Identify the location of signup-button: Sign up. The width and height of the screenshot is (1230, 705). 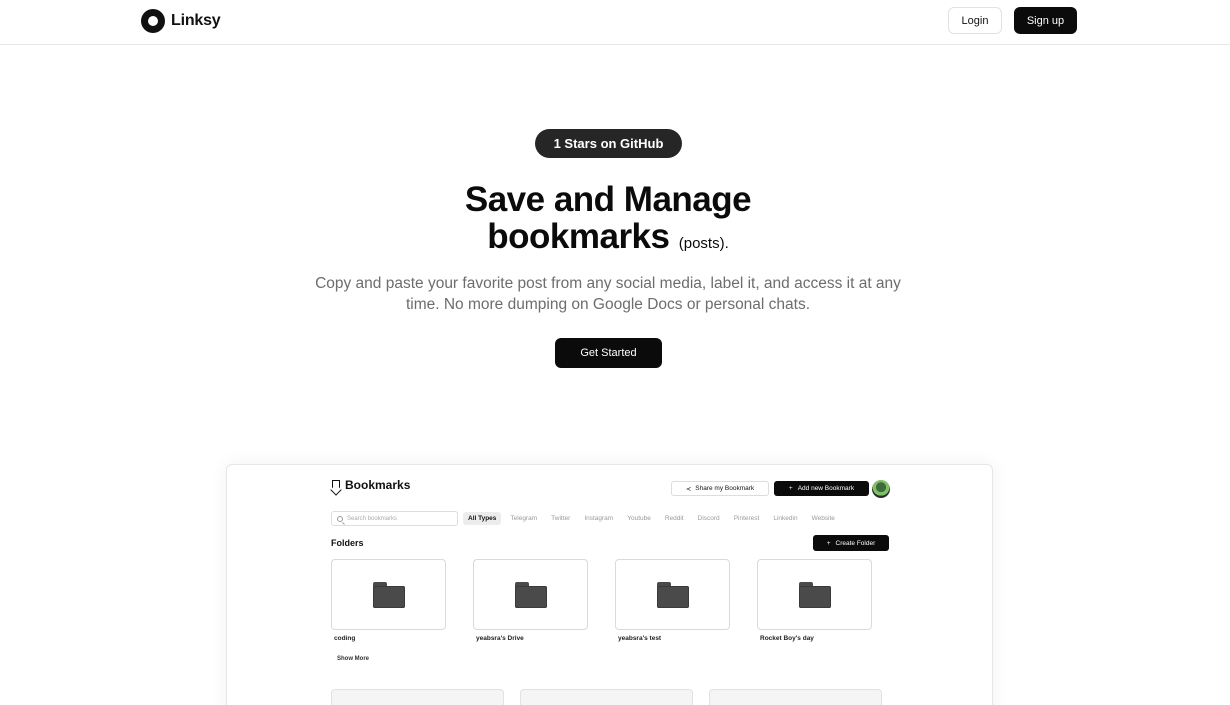
(1045, 20).